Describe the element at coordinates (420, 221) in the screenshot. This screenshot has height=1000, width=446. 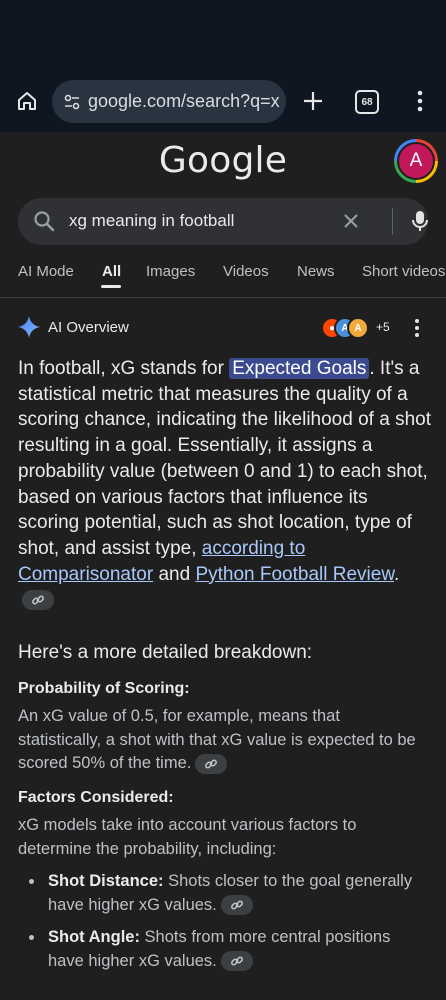
I see `microphone-icon` at that location.